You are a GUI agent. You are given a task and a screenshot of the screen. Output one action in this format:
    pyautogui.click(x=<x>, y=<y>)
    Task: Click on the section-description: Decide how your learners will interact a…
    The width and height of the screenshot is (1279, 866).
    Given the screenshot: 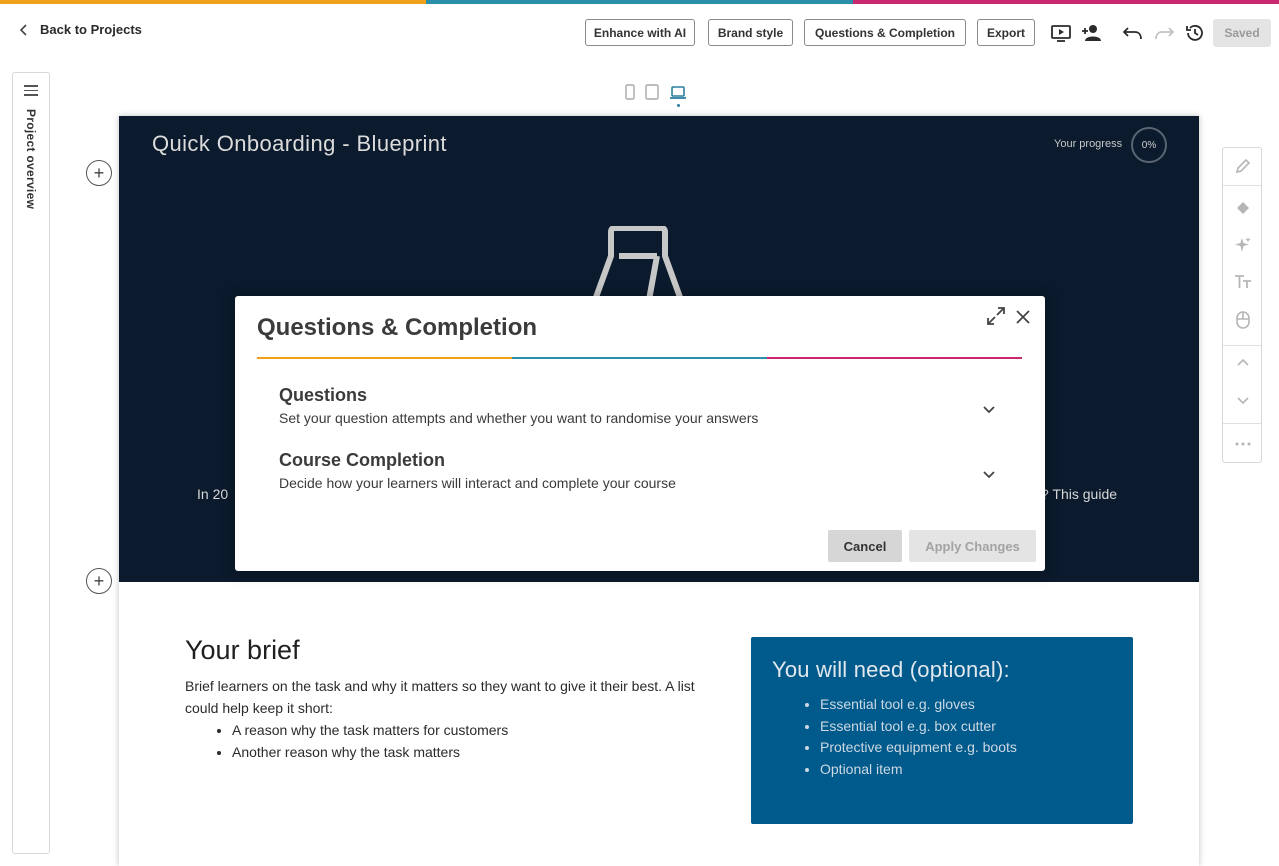 What is the action you would take?
    pyautogui.click(x=477, y=483)
    